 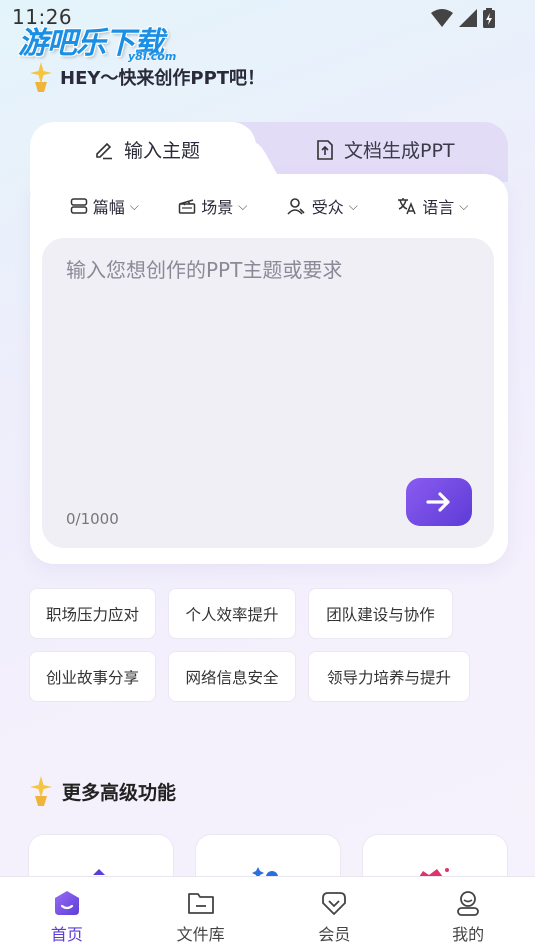 I want to click on tab-input-topic: 输入主题, so click(x=147, y=149).